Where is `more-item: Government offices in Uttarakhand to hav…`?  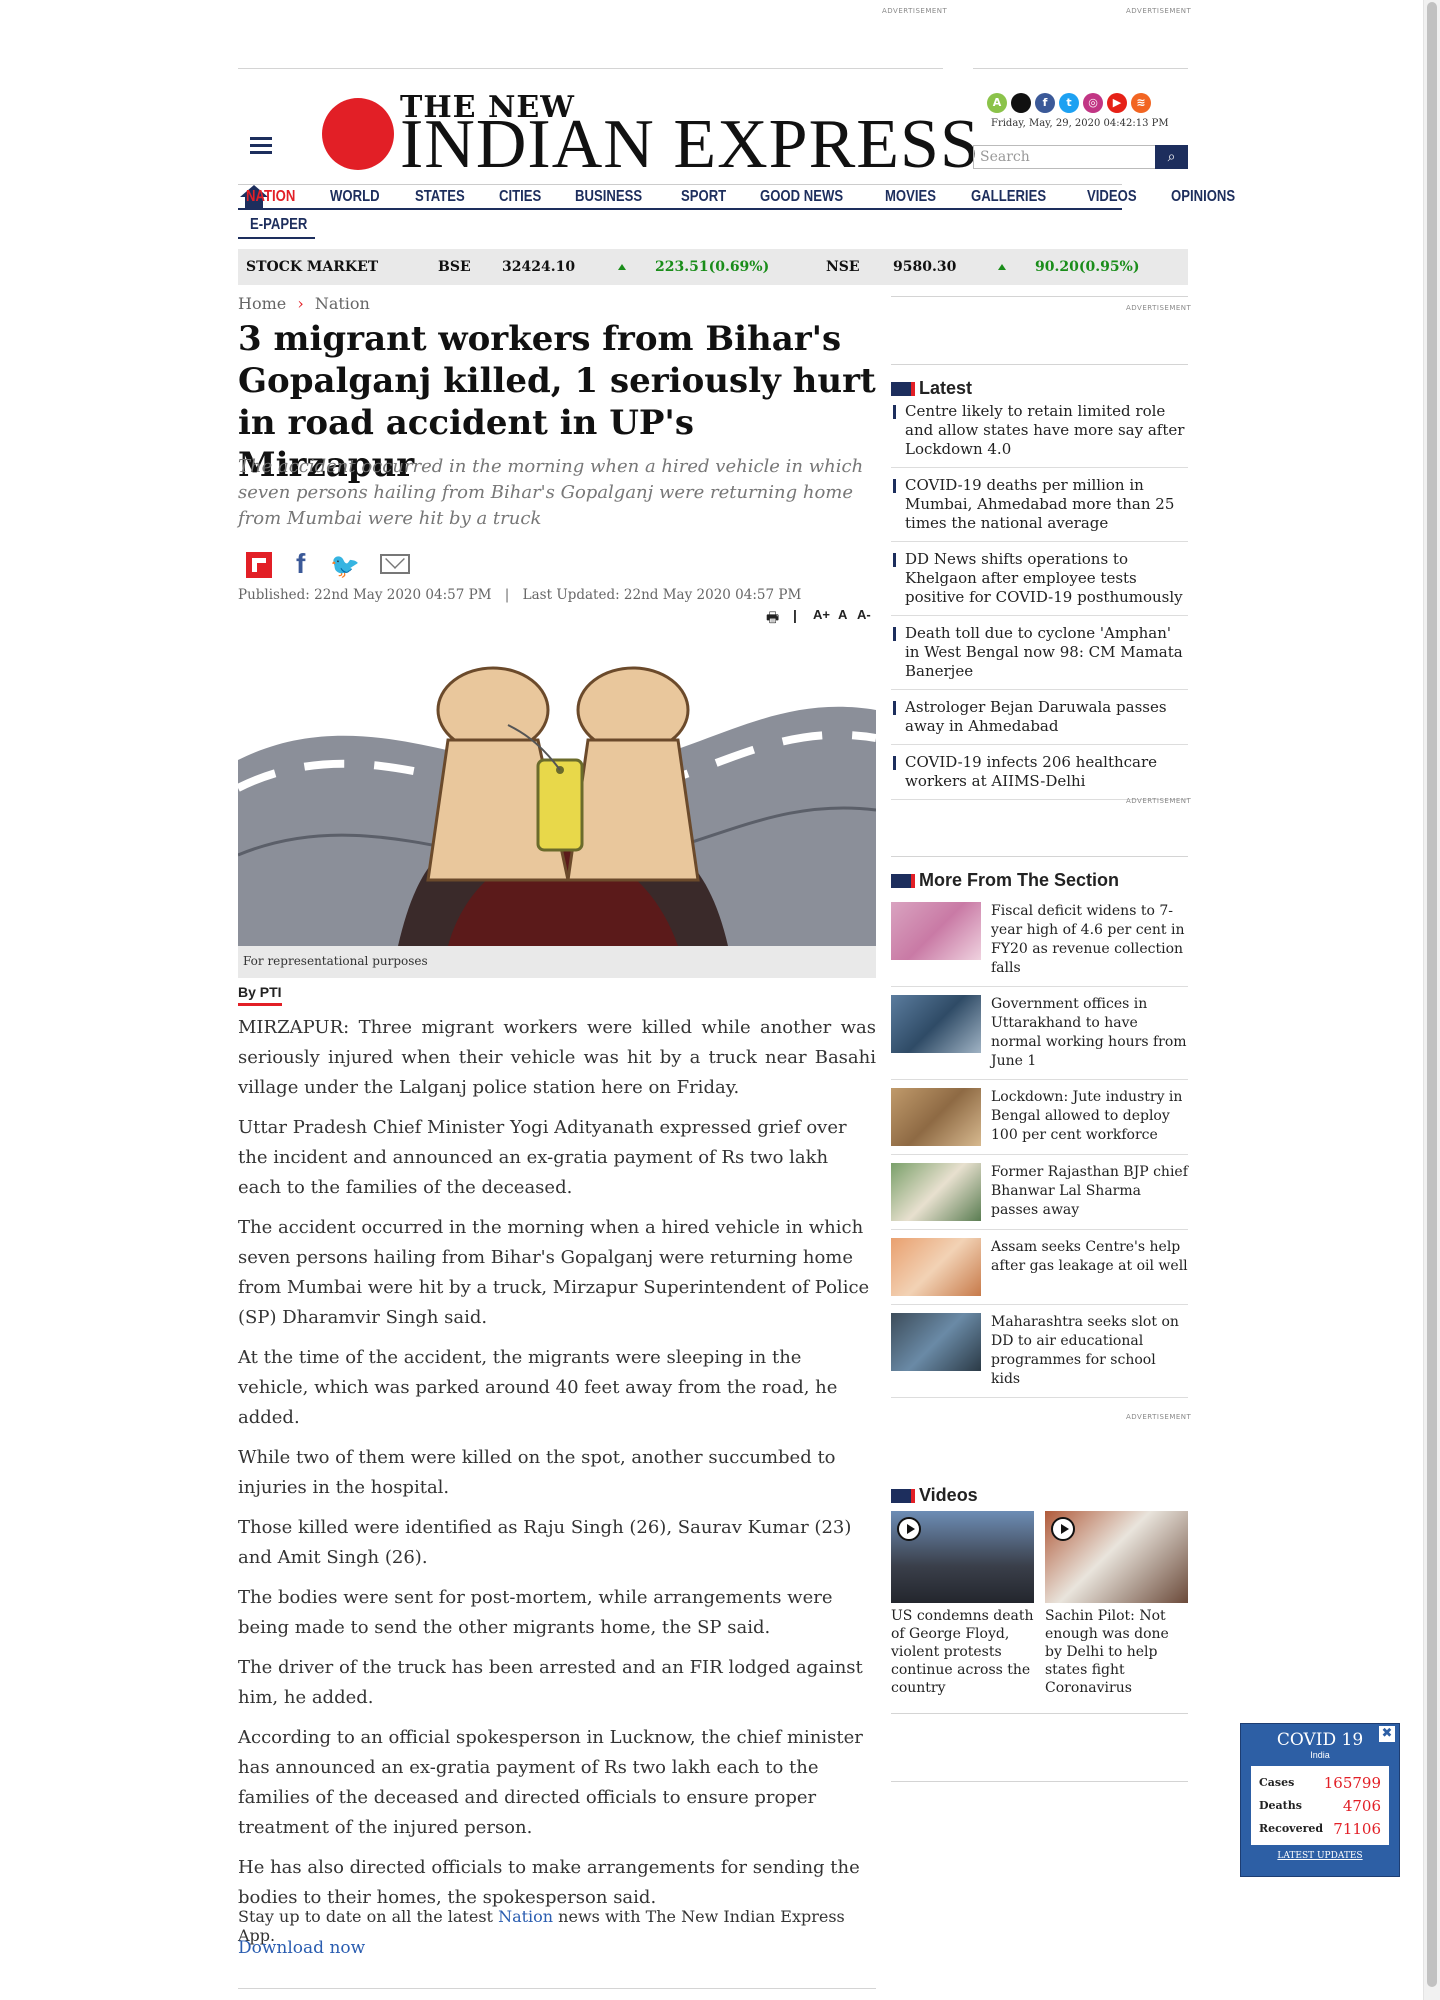 more-item: Government offices in Uttarakhand to hav… is located at coordinates (1039, 1033).